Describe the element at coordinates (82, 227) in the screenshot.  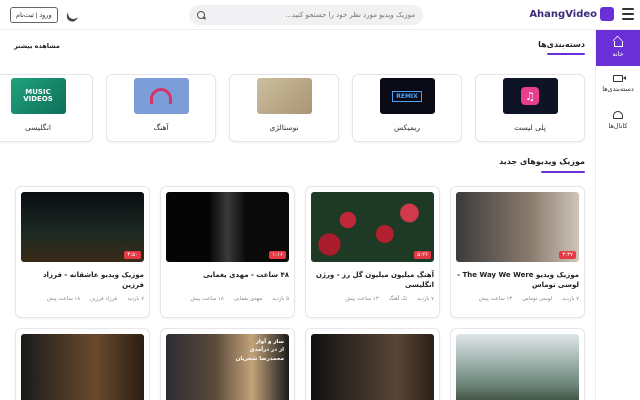
I see `video-thumbnail: ۳:۵۰` at that location.